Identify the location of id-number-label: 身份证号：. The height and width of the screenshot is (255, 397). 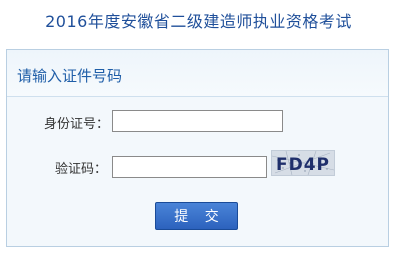
(77, 124).